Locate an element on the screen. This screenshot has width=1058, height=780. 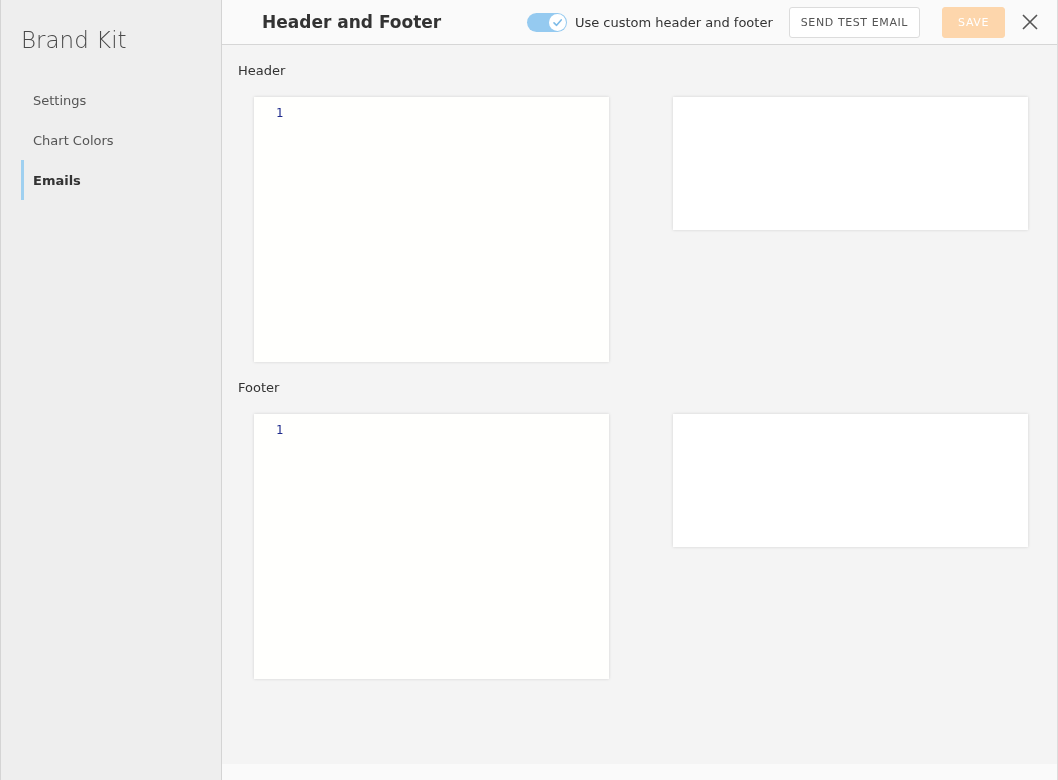
toggle-switch is located at coordinates (546, 22).